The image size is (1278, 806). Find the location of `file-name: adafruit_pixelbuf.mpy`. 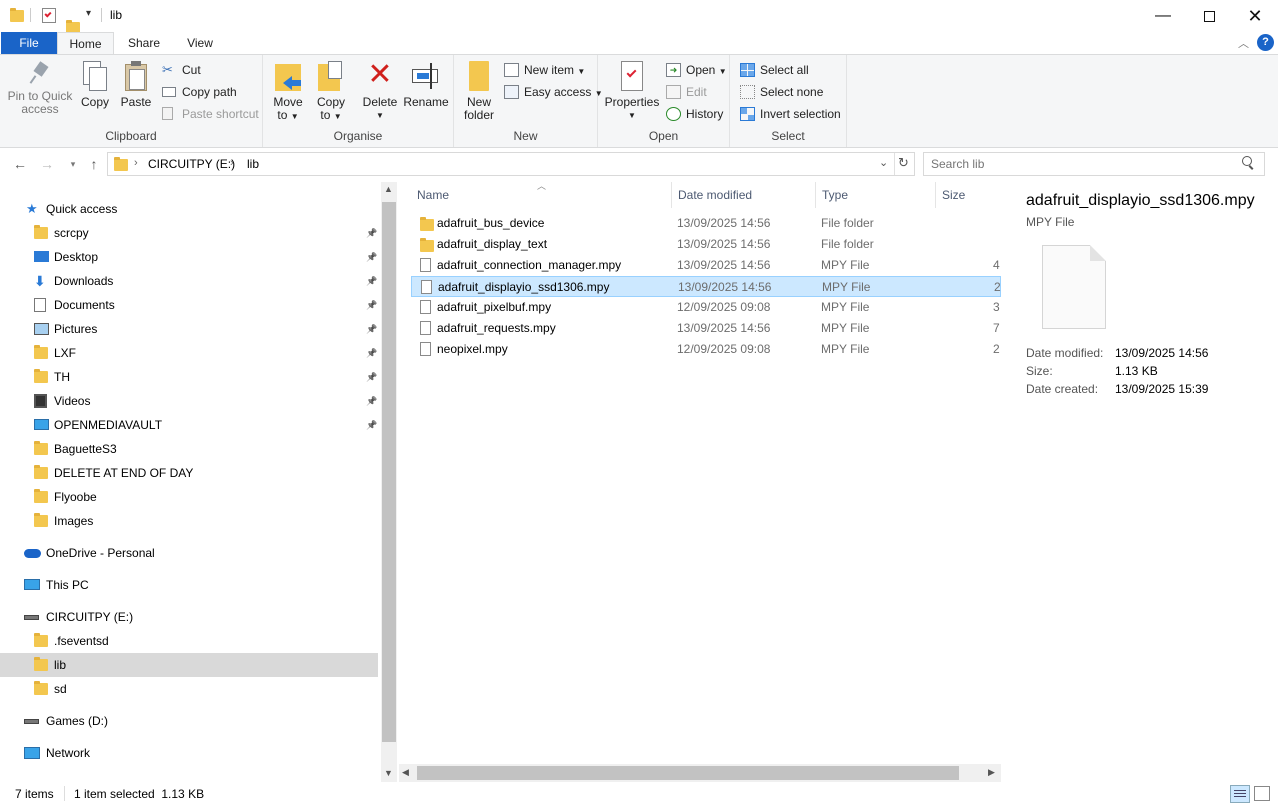

file-name: adafruit_pixelbuf.mpy is located at coordinates (494, 307).